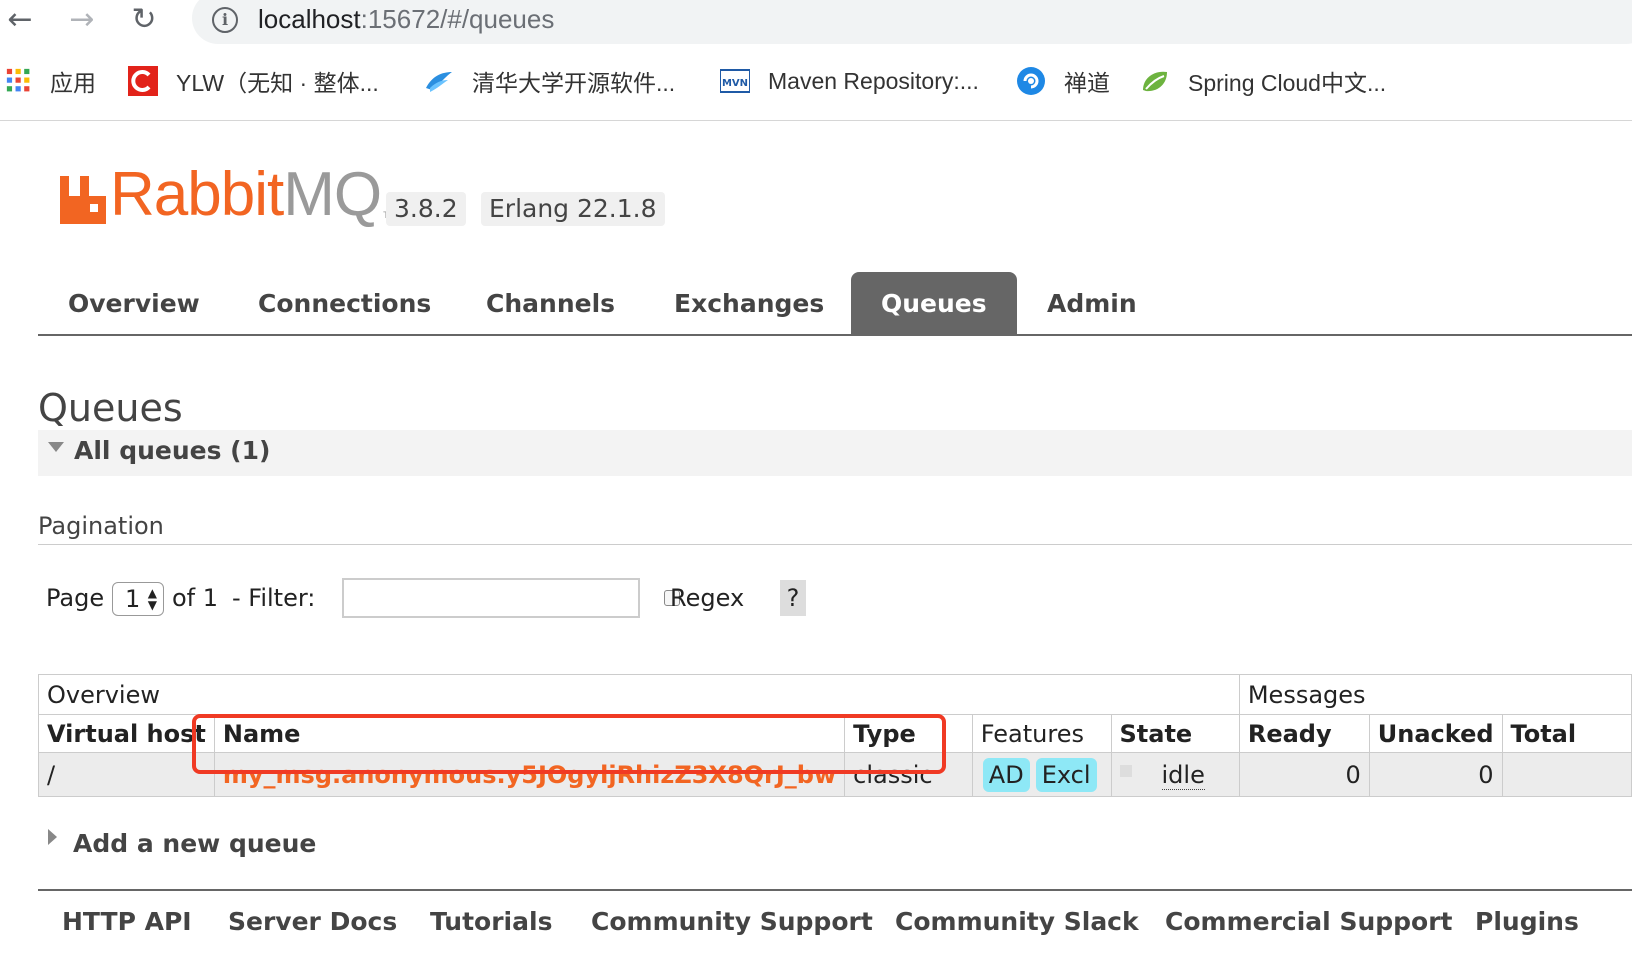 Image resolution: width=1632 pixels, height=972 pixels. What do you see at coordinates (134, 304) in the screenshot?
I see `tab-overview: Overview` at bounding box center [134, 304].